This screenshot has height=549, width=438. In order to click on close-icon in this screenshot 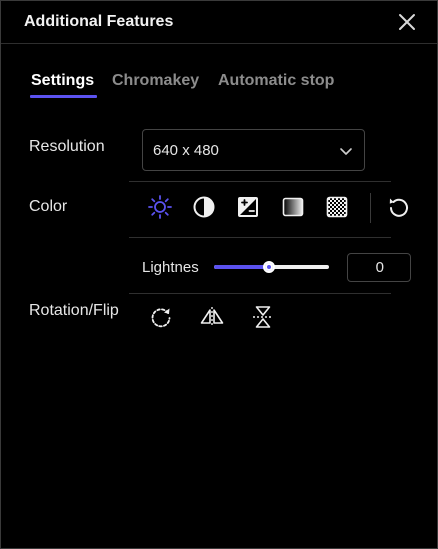, I will do `click(407, 22)`.